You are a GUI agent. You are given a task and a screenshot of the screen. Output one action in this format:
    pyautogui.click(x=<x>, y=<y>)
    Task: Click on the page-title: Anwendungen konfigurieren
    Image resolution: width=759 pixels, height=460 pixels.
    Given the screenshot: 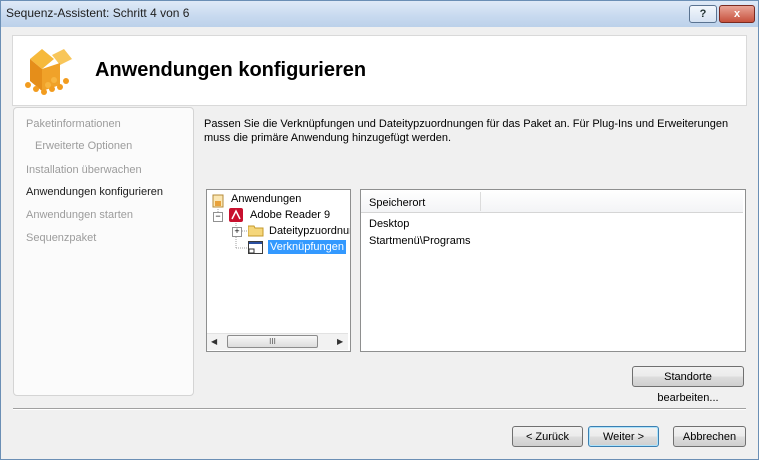 What is the action you would take?
    pyautogui.click(x=231, y=70)
    